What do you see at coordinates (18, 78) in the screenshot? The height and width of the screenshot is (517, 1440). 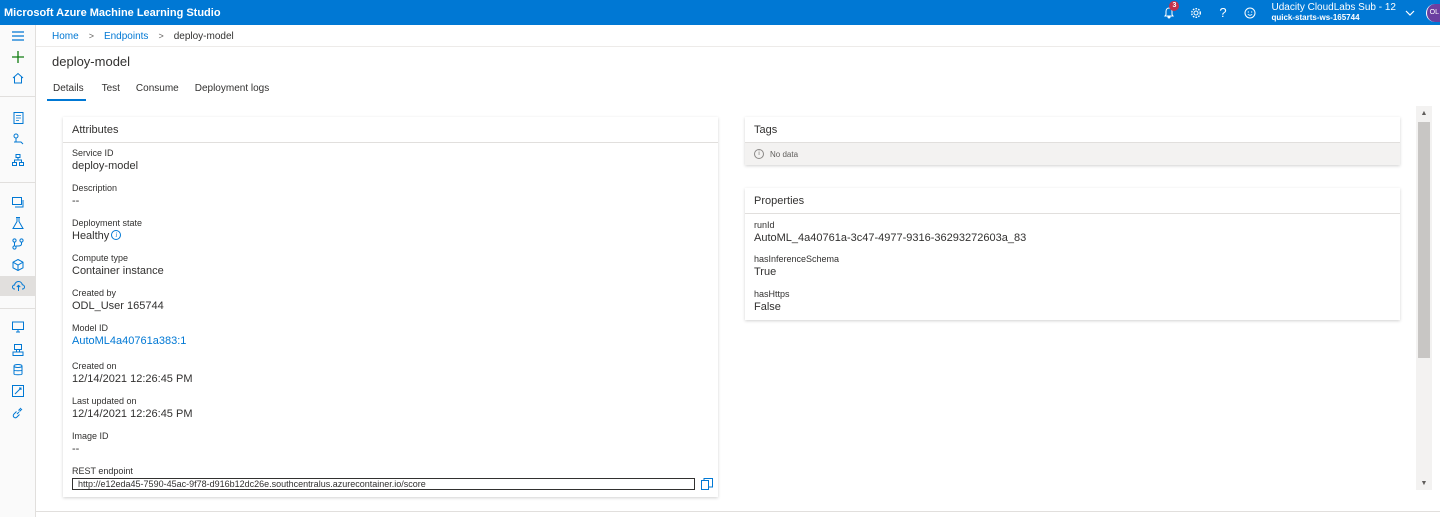 I see `home-icon` at bounding box center [18, 78].